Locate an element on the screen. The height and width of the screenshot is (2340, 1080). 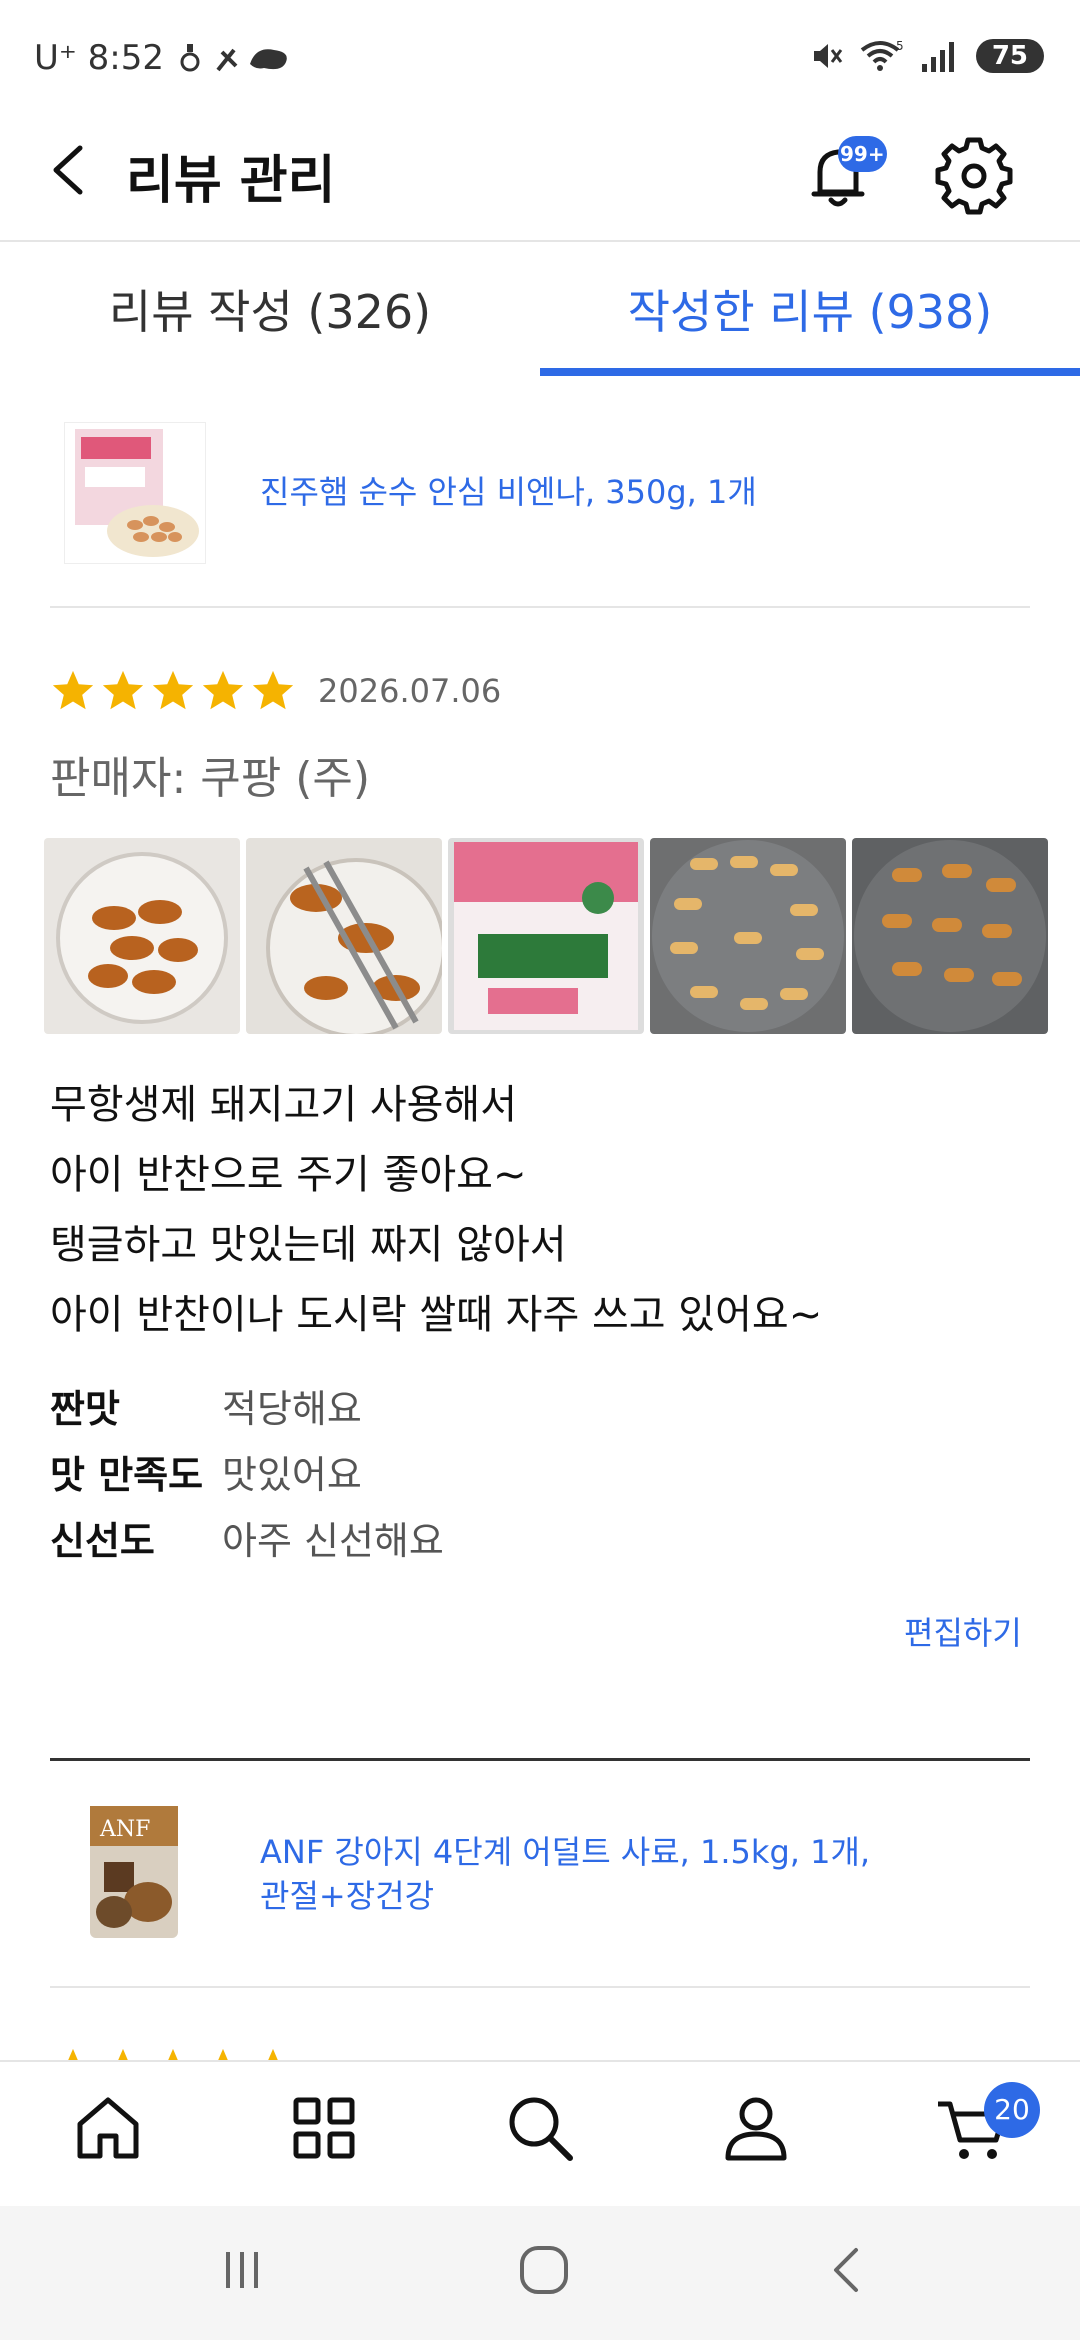
product-image is located at coordinates (137, 493).